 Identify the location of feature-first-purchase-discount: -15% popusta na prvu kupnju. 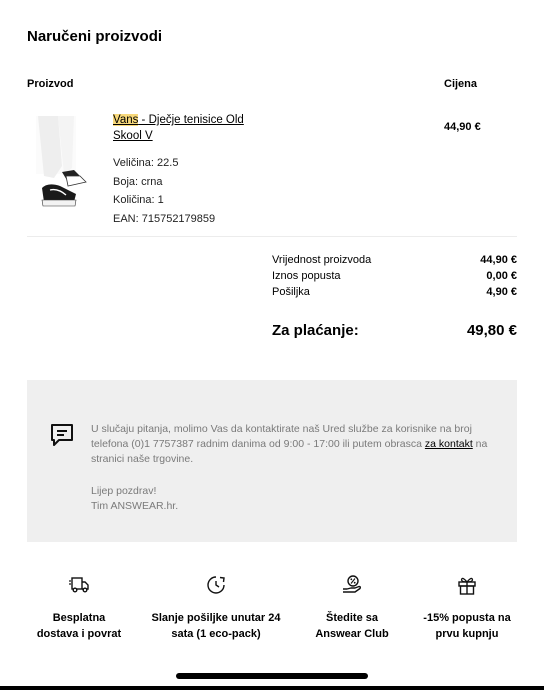
(467, 608).